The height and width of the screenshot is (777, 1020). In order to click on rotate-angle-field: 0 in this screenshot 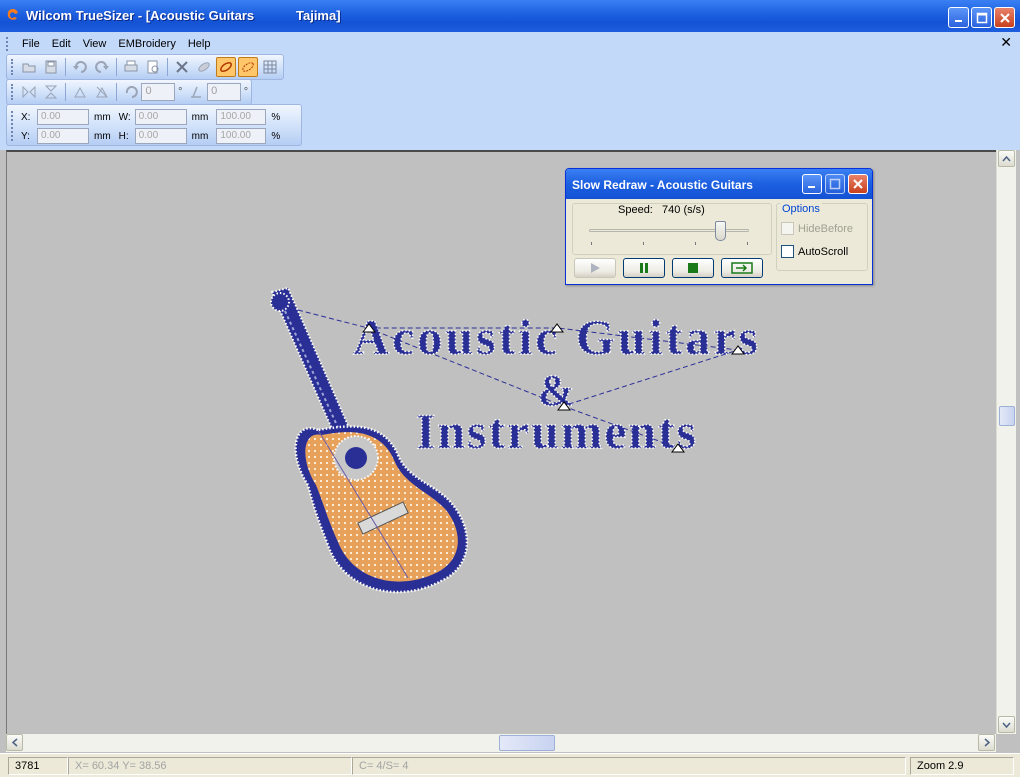, I will do `click(158, 92)`.